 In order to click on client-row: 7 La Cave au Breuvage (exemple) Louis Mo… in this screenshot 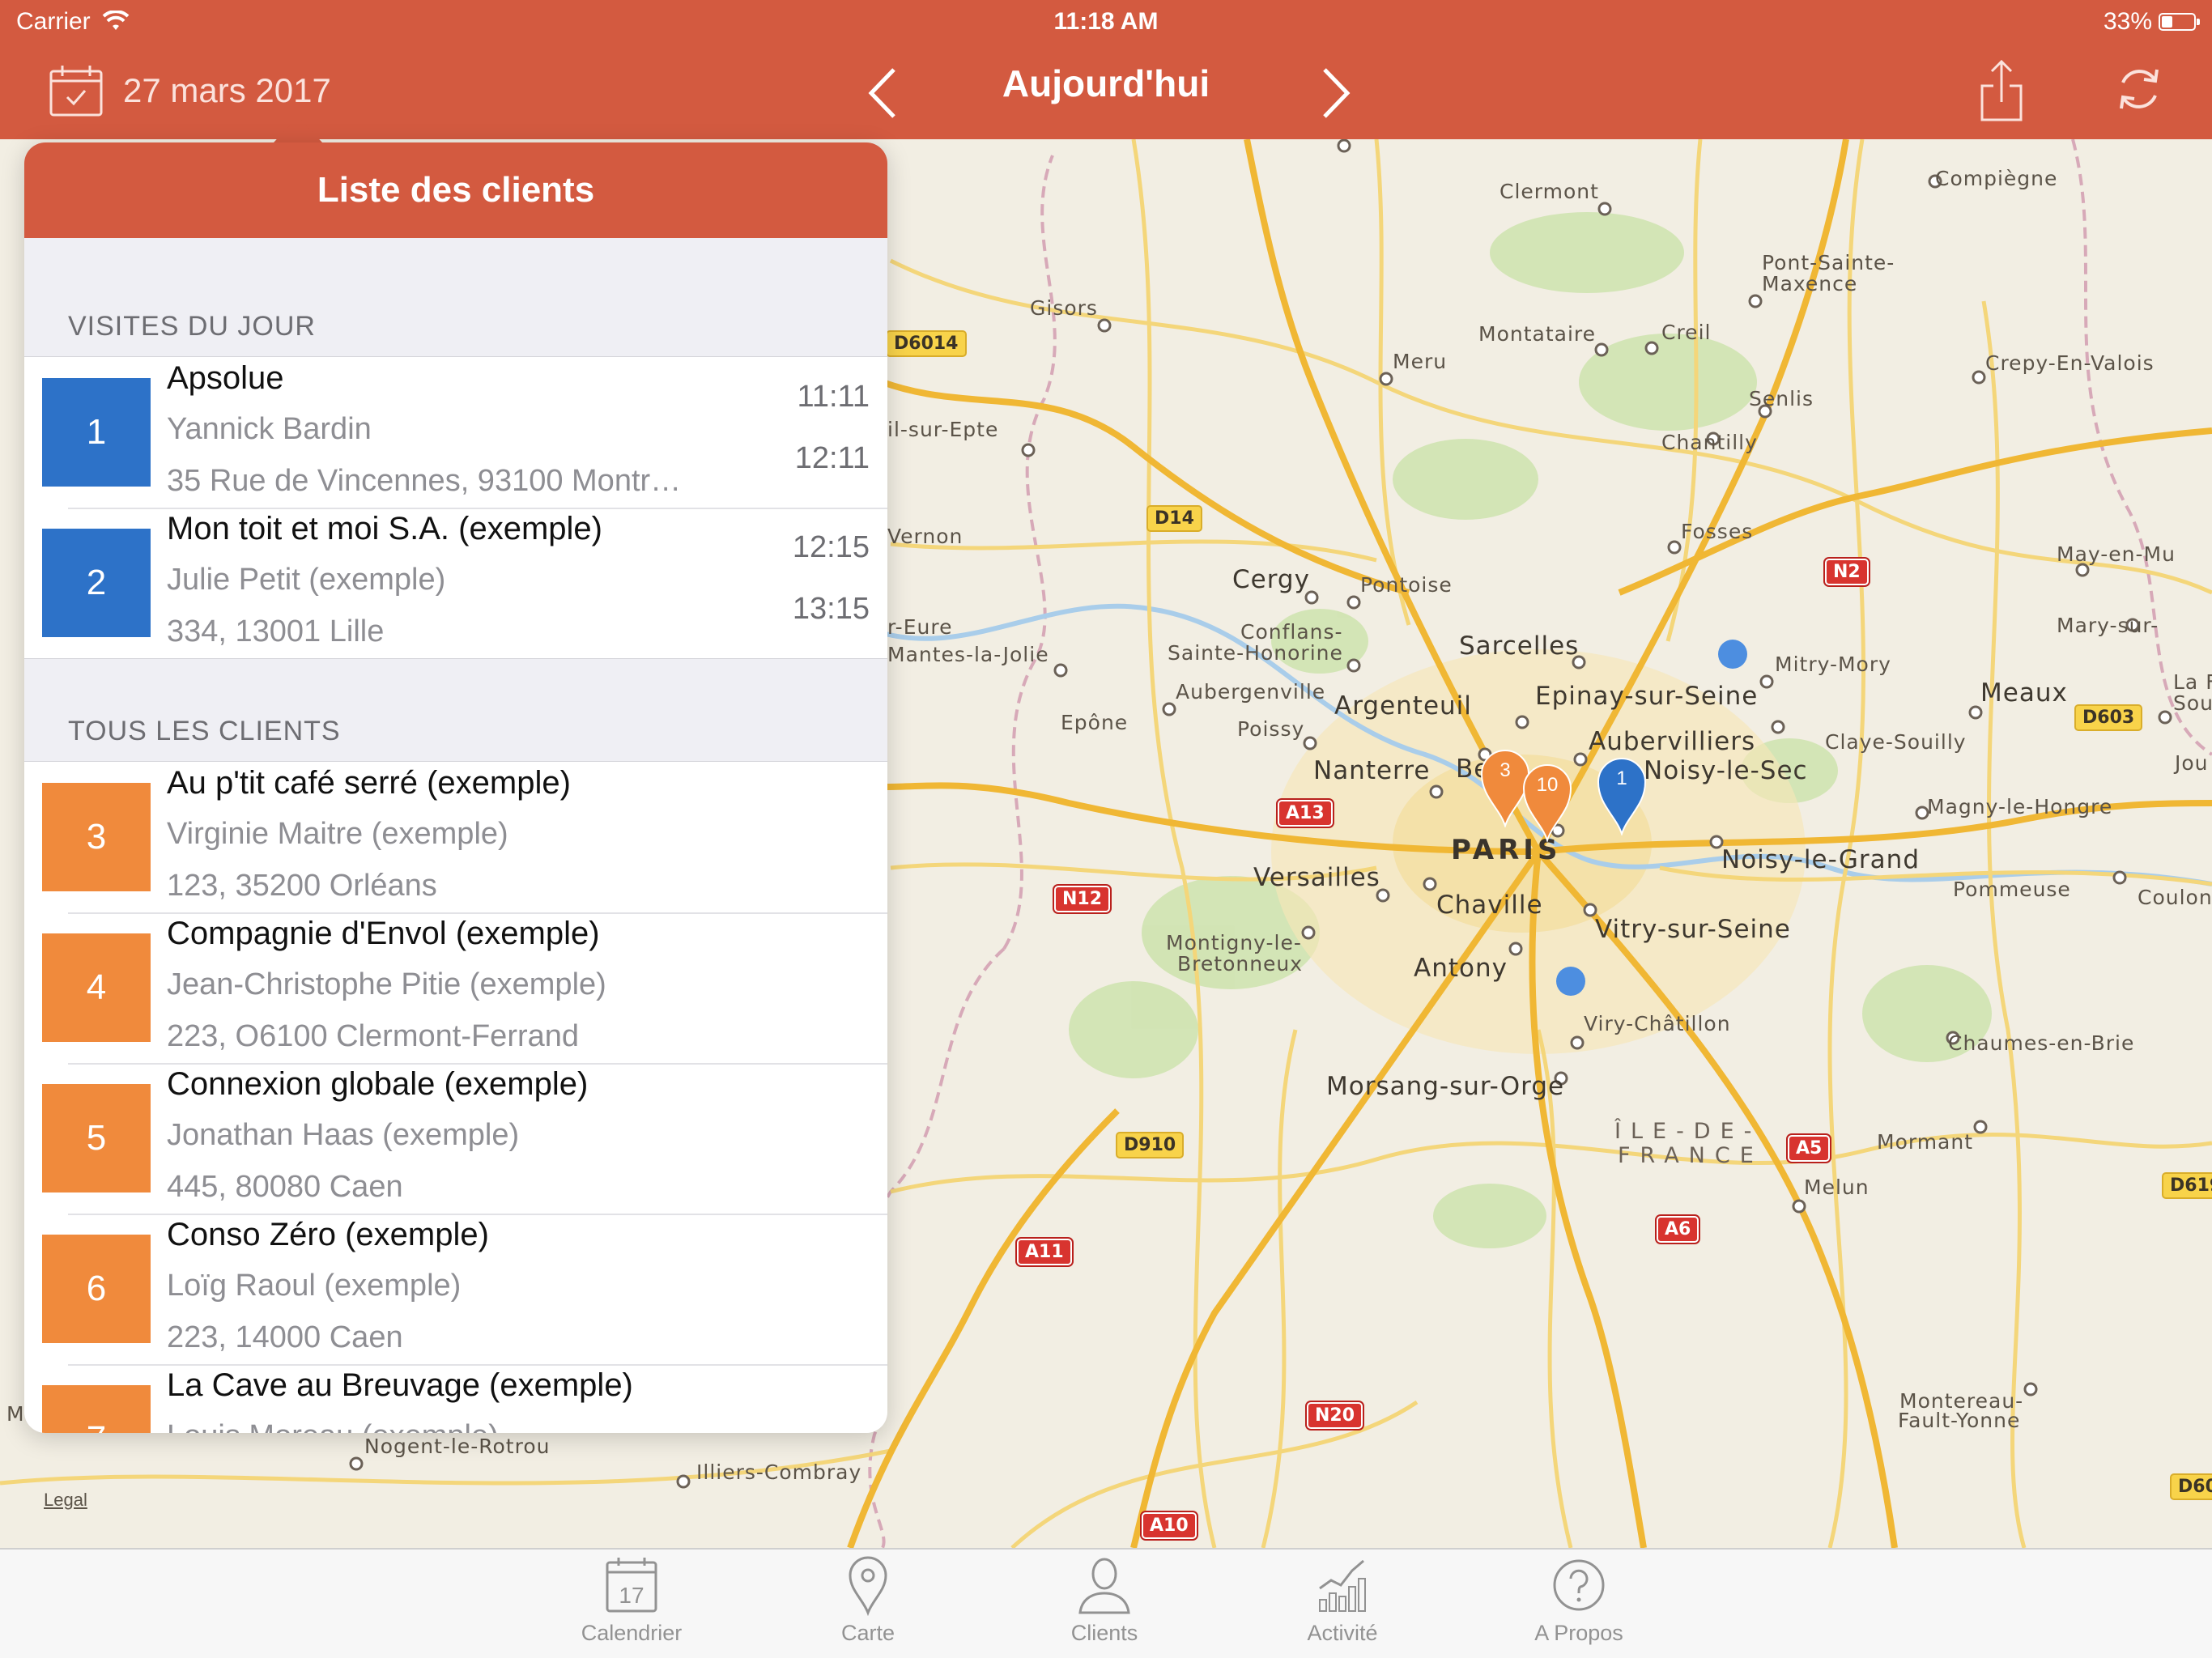, I will do `click(455, 1398)`.